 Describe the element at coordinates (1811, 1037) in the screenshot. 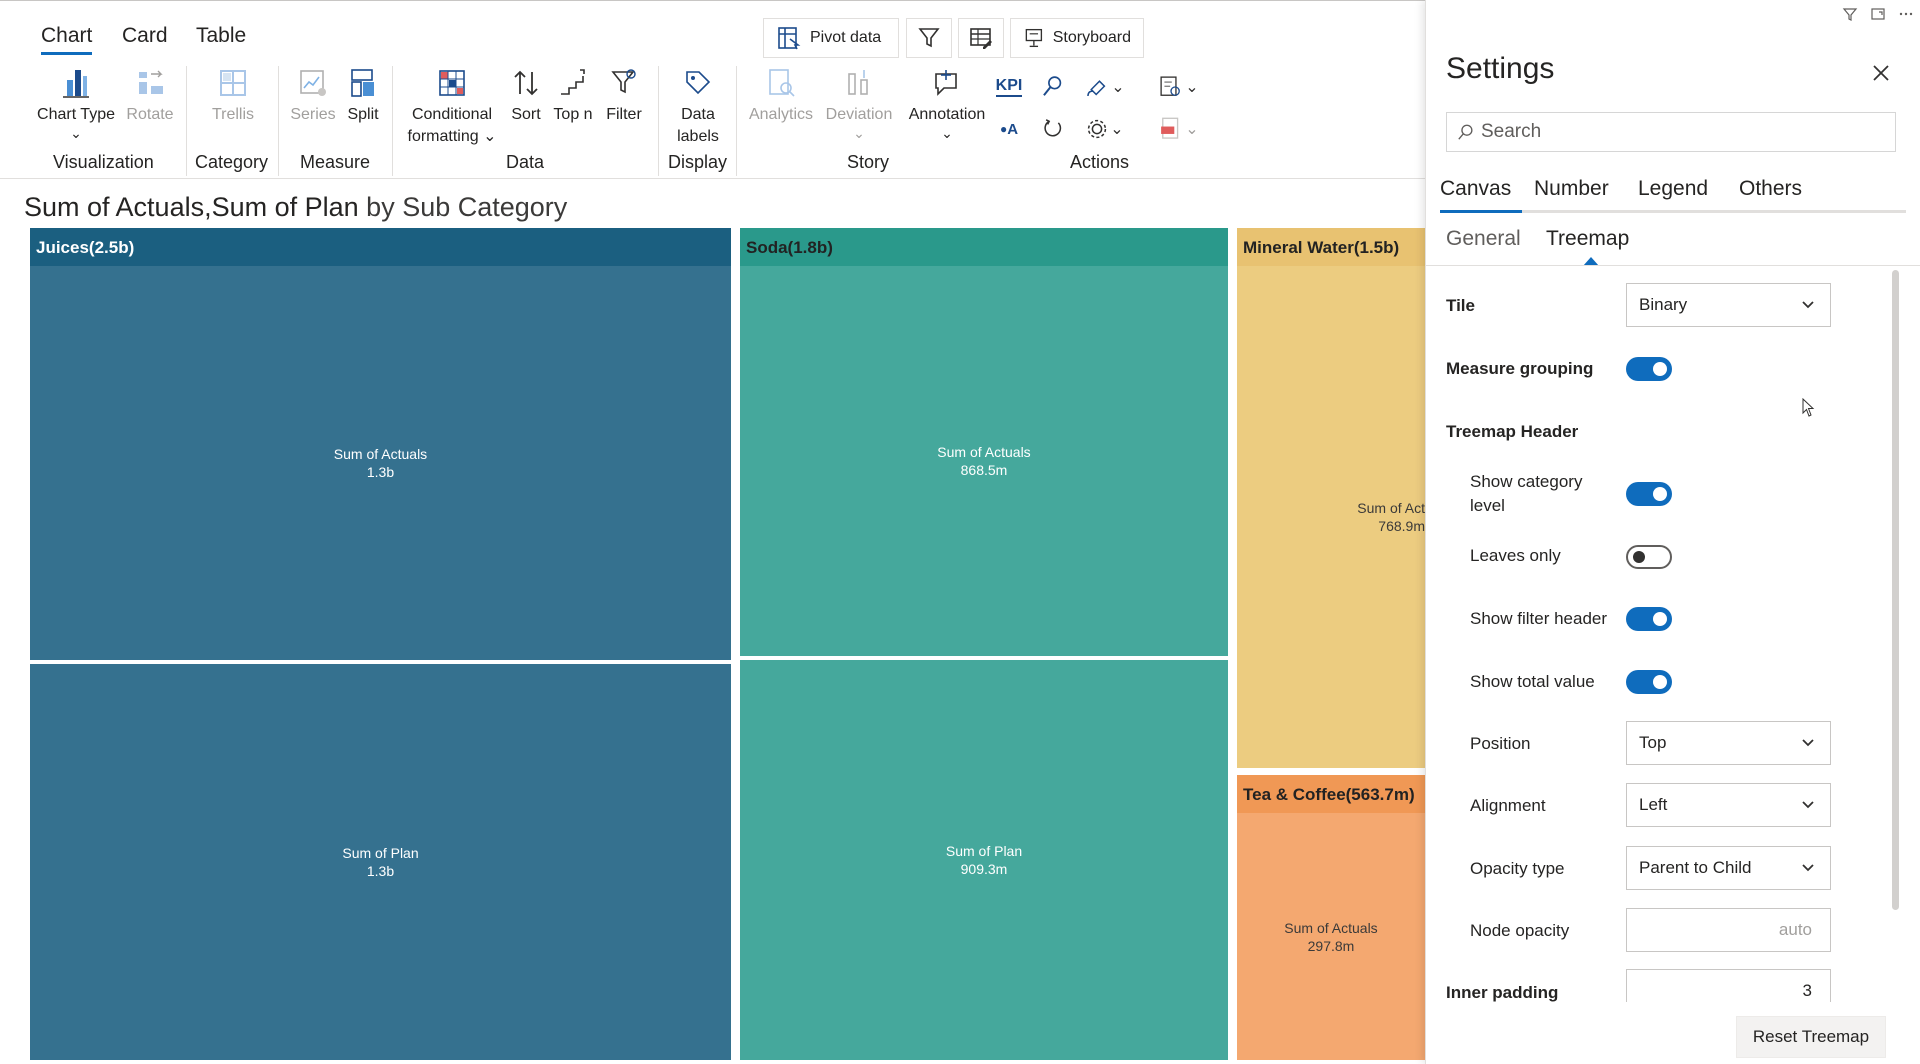

I see `reset-treemap-button: Reset Treemap` at that location.